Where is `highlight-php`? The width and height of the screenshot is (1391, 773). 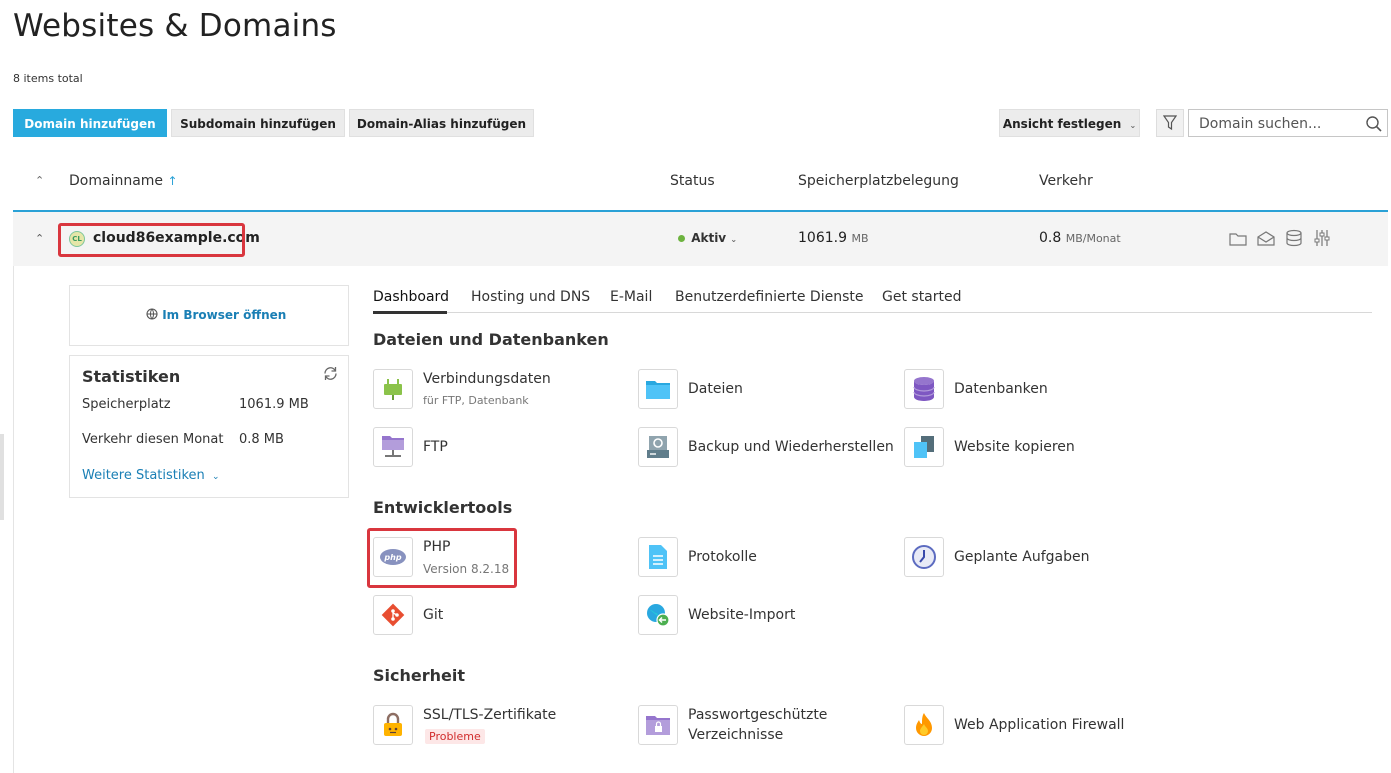
highlight-php is located at coordinates (442, 558).